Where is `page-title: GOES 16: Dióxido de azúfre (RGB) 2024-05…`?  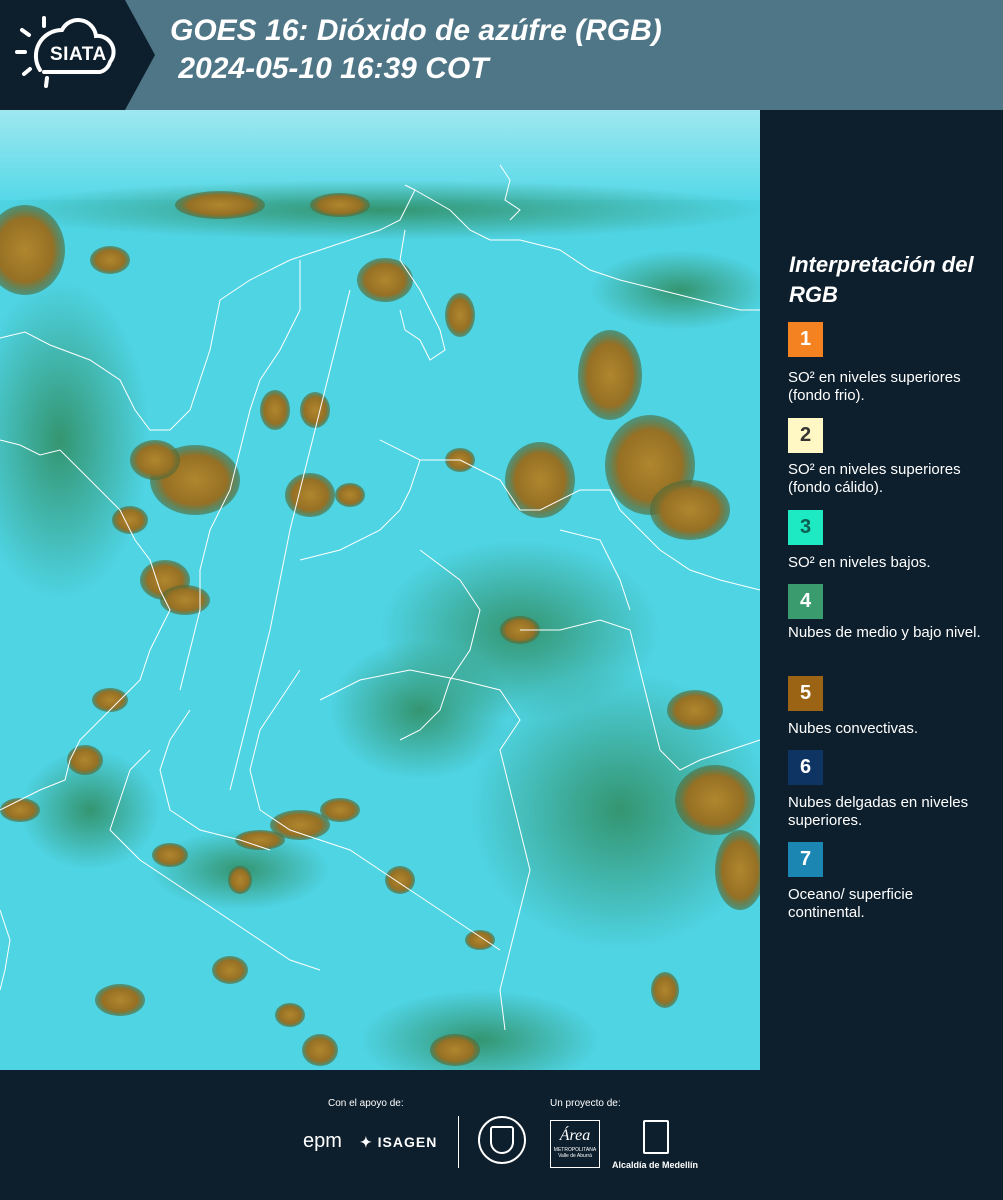 page-title: GOES 16: Dióxido de azúfre (RGB) 2024-05… is located at coordinates (416, 49).